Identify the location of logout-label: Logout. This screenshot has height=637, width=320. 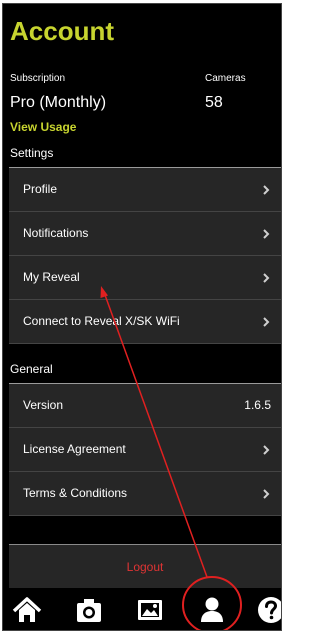
(145, 567).